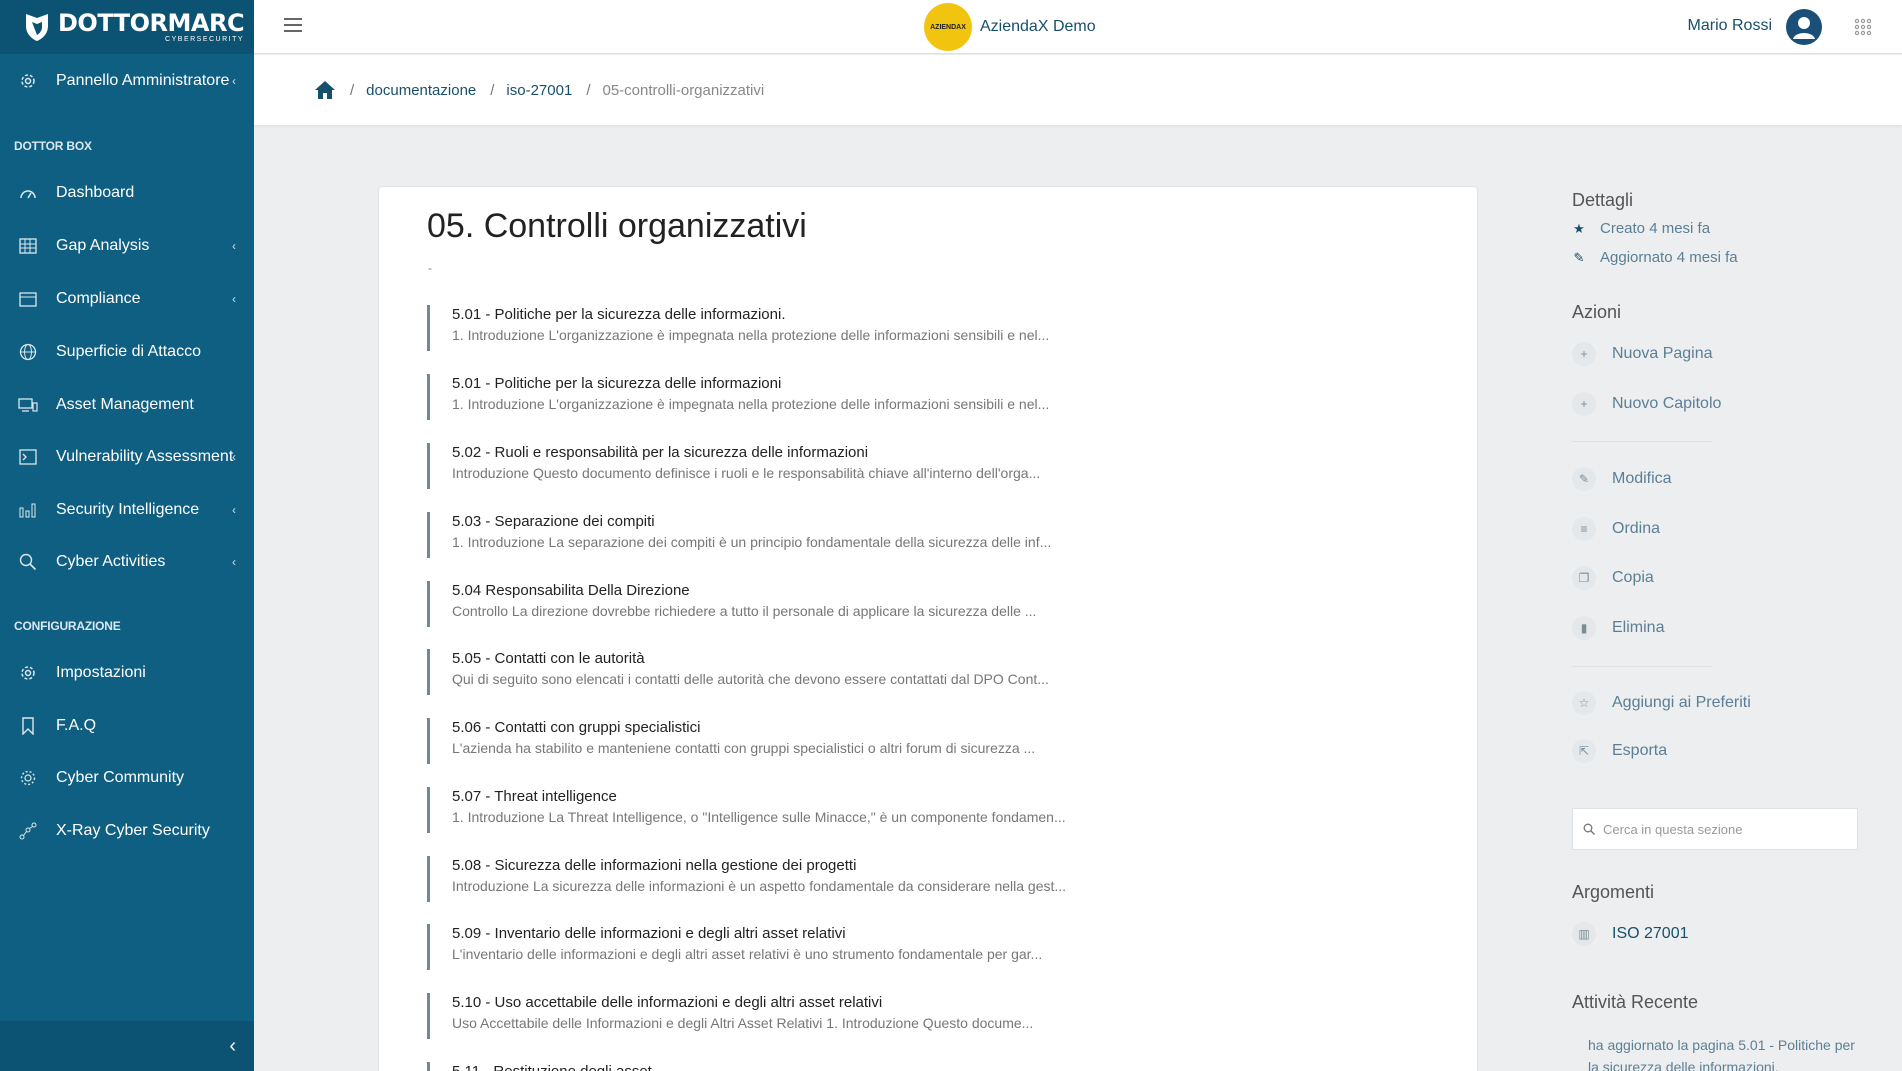 The image size is (1902, 1071). I want to click on sidebar-item-attack-surface: Superficie di Attacco, so click(127, 352).